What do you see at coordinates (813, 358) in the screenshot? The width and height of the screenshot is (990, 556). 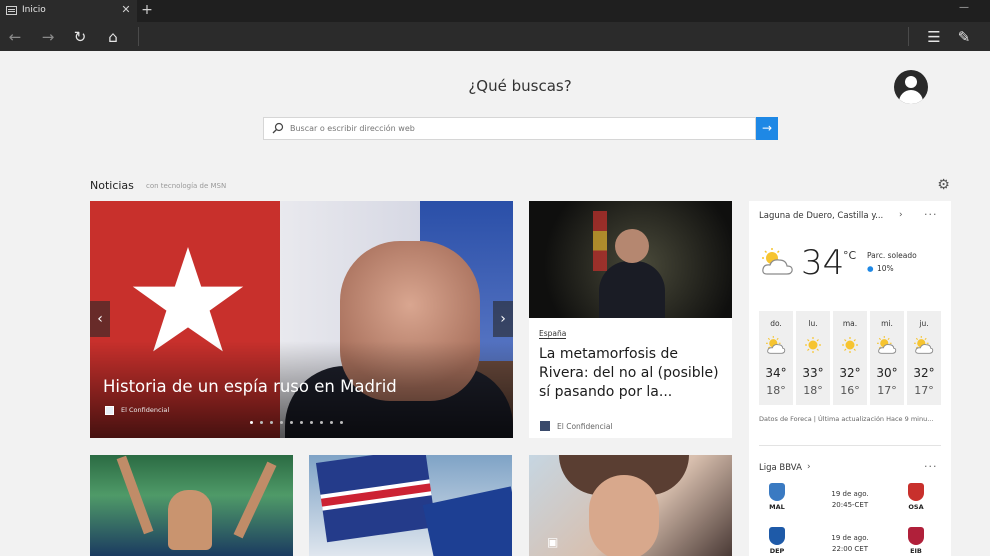 I see `forecast-day: lu. 33° 18°` at bounding box center [813, 358].